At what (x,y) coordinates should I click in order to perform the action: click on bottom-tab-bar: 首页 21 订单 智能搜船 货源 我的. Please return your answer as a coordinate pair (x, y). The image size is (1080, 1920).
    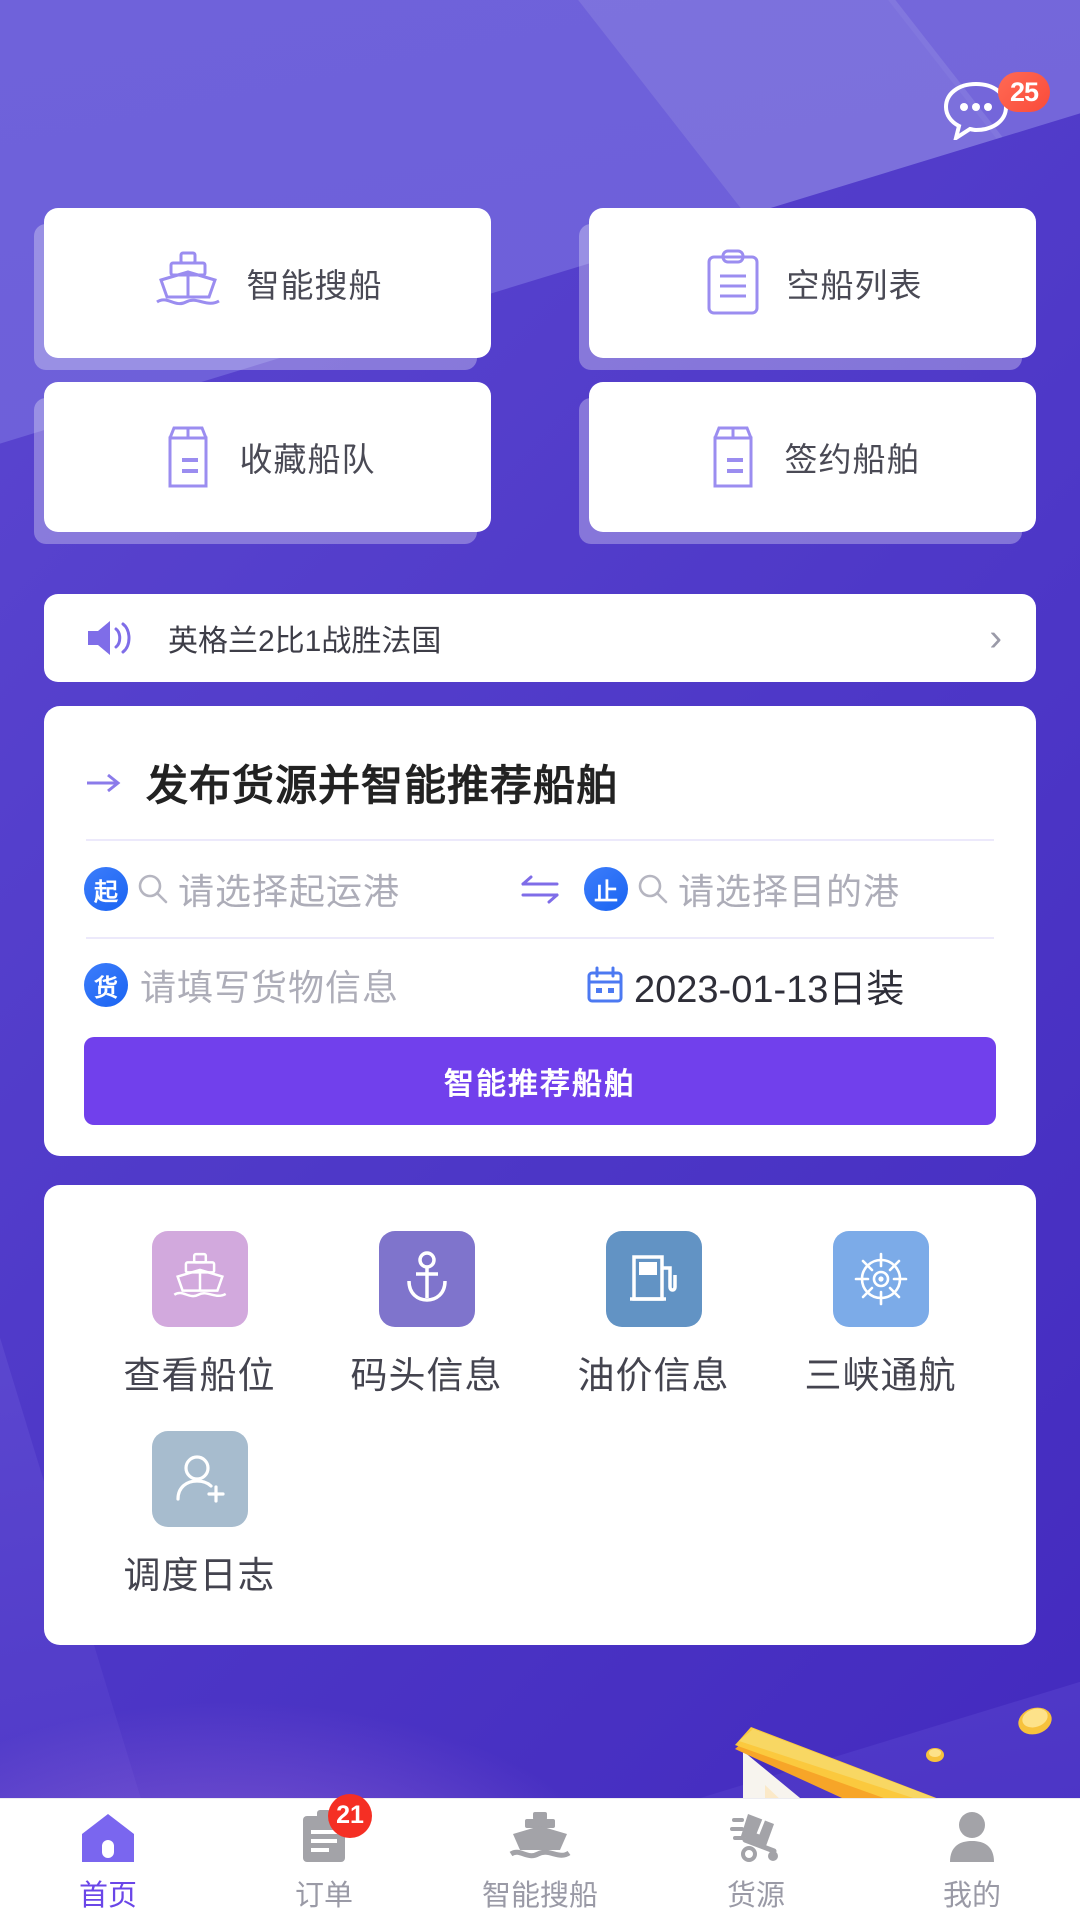
    Looking at the image, I should click on (540, 1856).